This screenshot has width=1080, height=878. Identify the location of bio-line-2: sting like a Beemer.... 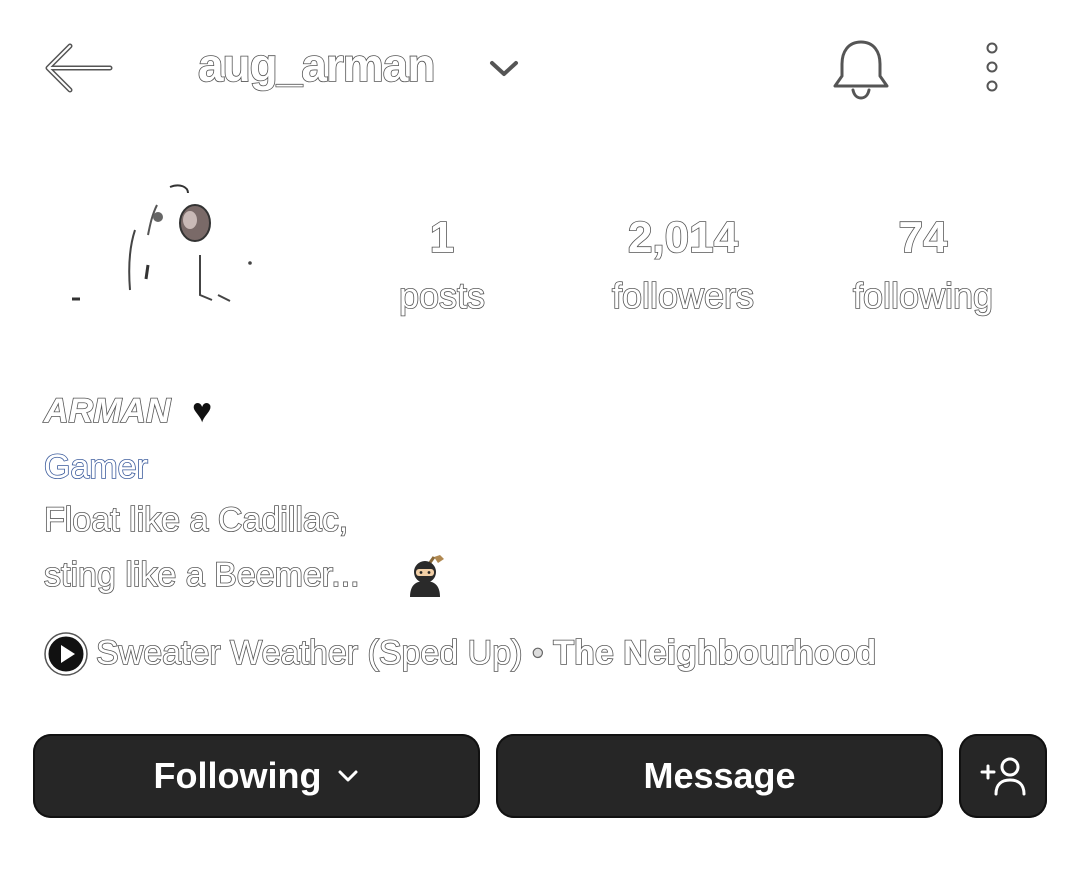
(201, 575).